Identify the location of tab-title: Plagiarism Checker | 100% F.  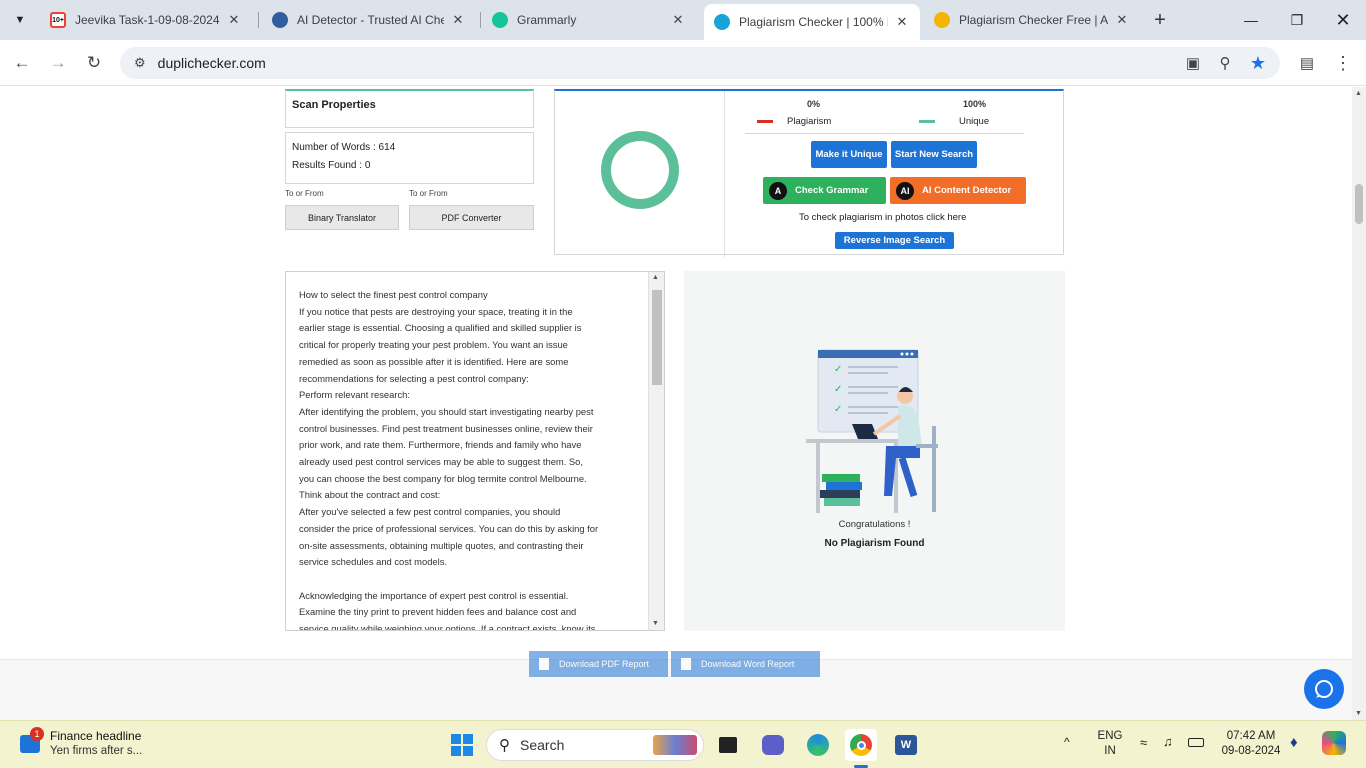
(813, 22).